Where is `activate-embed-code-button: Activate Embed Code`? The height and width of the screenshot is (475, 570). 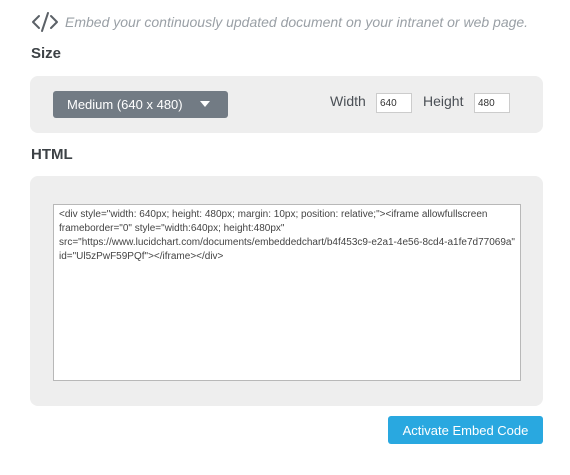
activate-embed-code-button: Activate Embed Code is located at coordinates (465, 430).